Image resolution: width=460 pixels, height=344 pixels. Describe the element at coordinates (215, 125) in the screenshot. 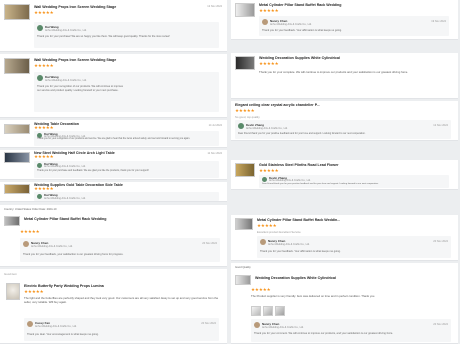

I see `review-date: 14 Jul 2024` at that location.